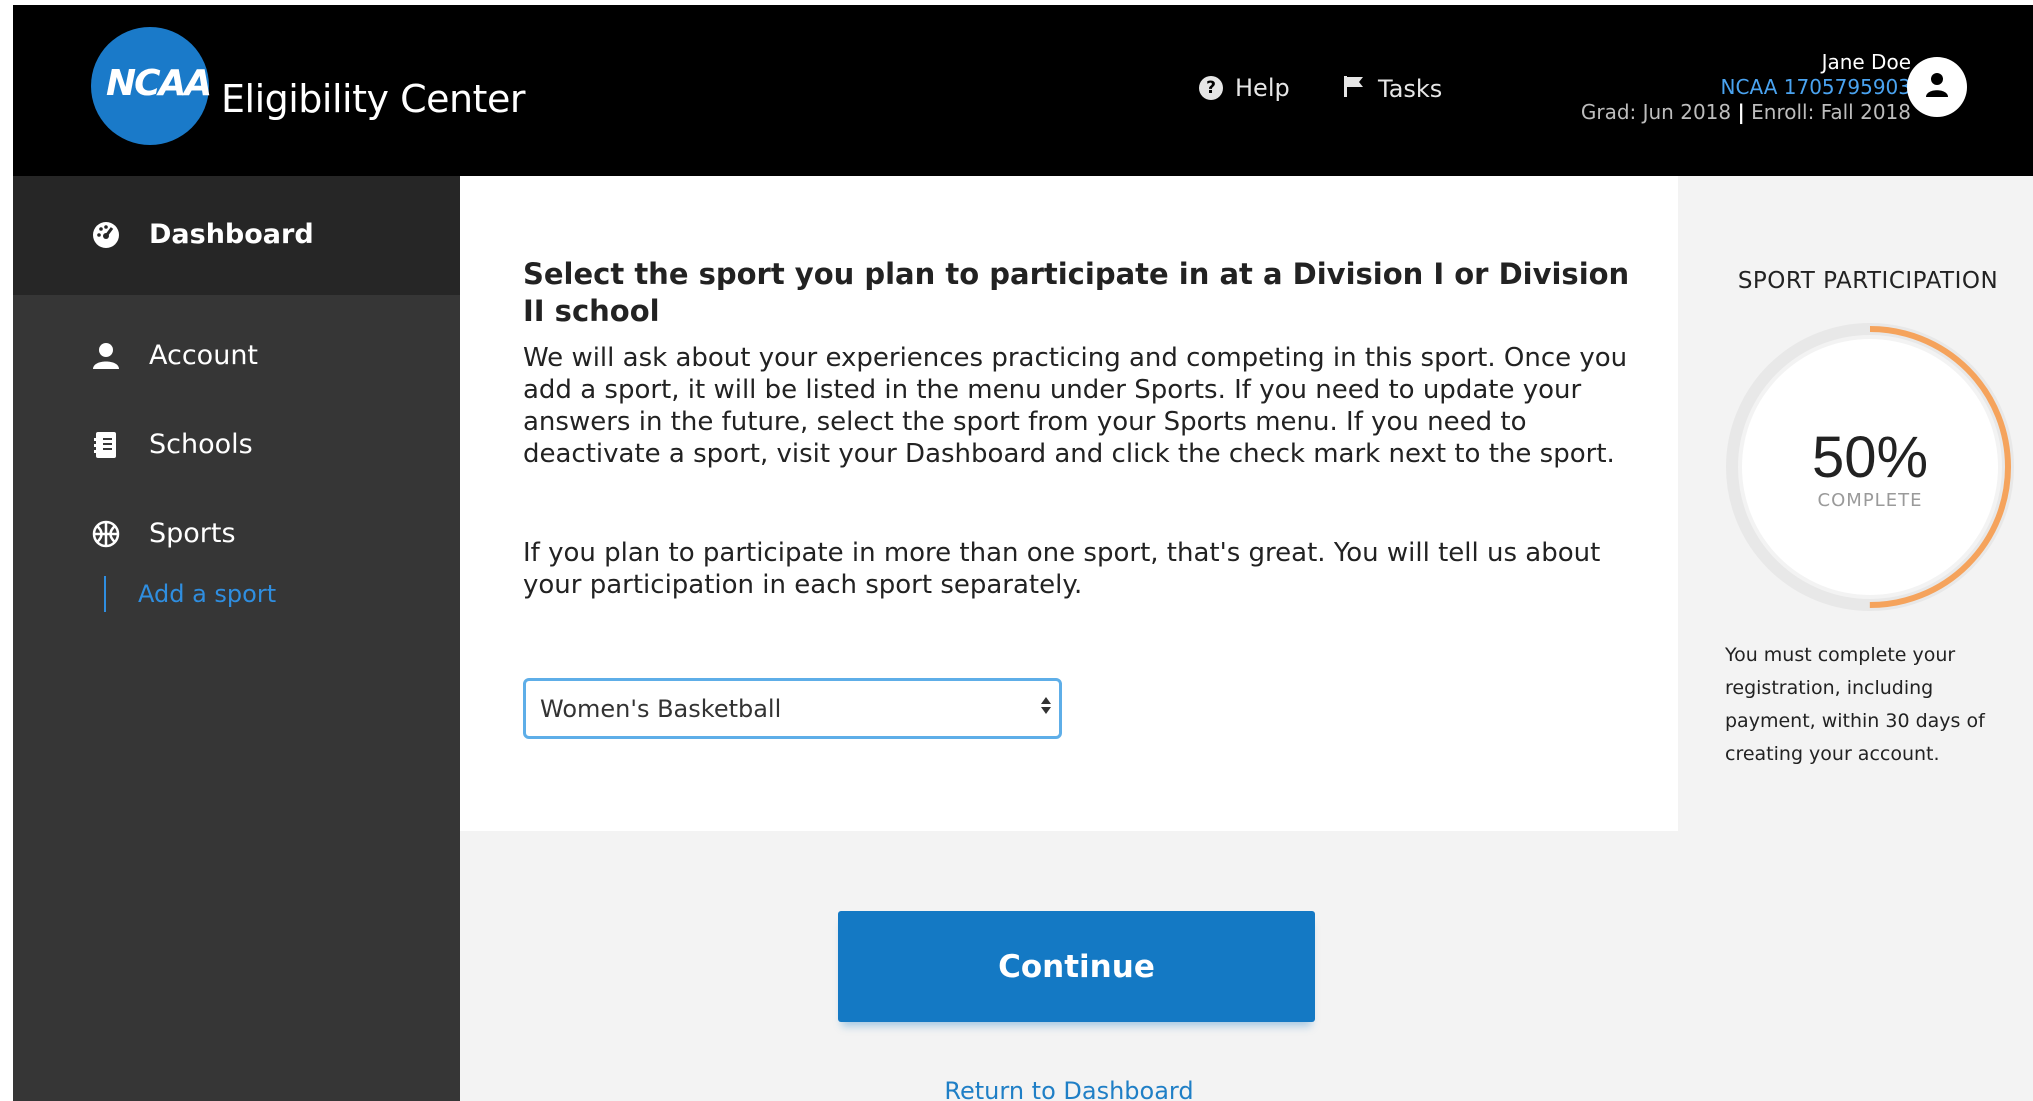 The image size is (2033, 1101). I want to click on user-icon, so click(106, 356).